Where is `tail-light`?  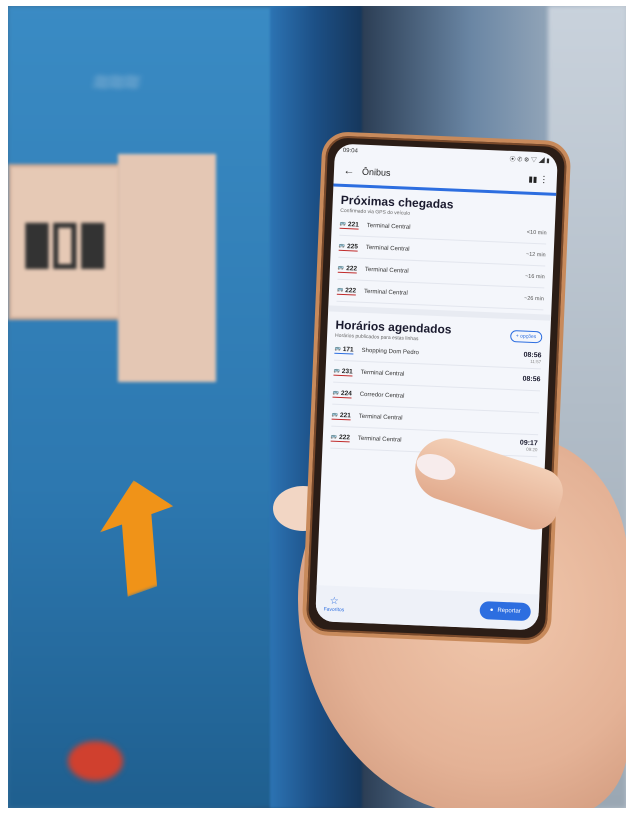 tail-light is located at coordinates (95, 761).